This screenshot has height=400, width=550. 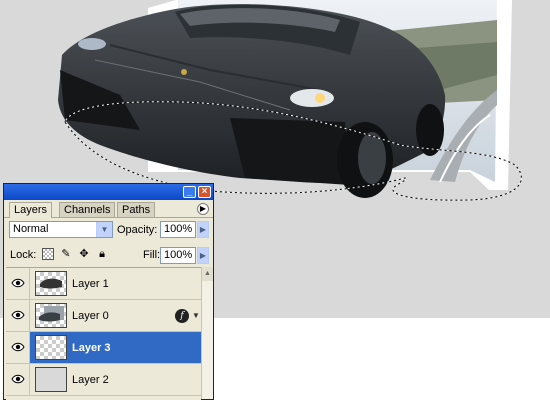 I want to click on layer-name: Layer 2, so click(x=90, y=380).